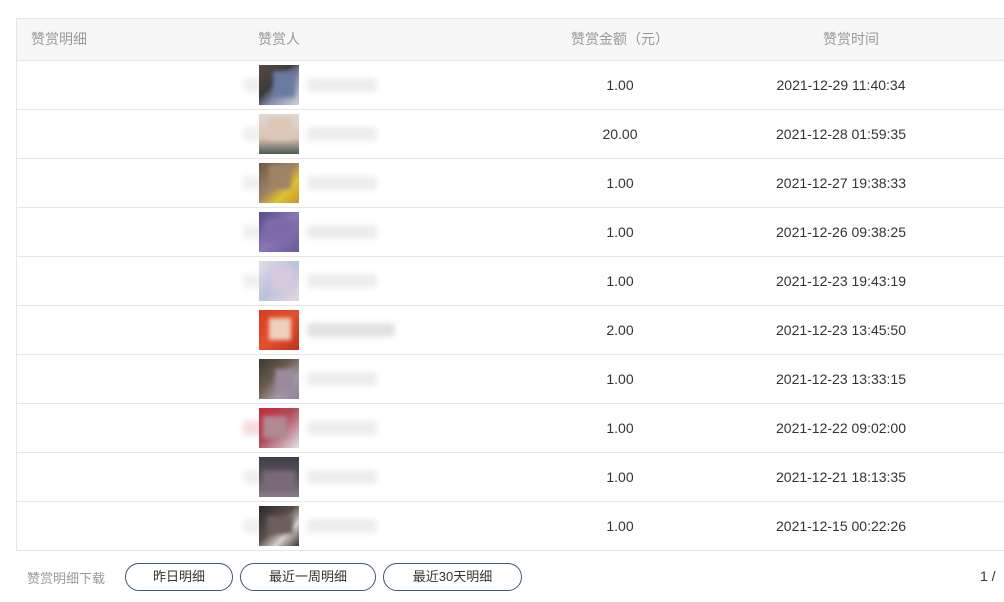 The height and width of the screenshot is (602, 1004). I want to click on time-cell: 2021-12-29 11:40:34, so click(841, 85).